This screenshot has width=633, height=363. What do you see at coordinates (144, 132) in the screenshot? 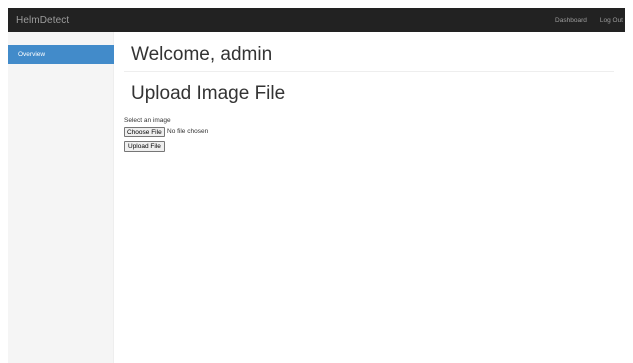
I see `choose-file-button: Choose File` at bounding box center [144, 132].